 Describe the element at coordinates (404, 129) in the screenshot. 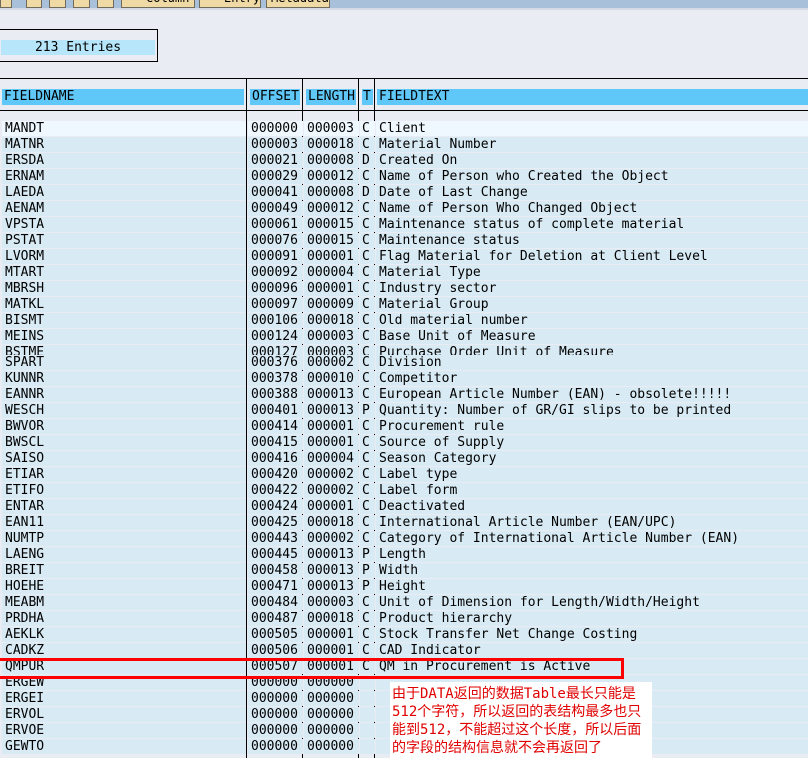

I see `table-row: MANDT 000000 000003 C Client` at that location.